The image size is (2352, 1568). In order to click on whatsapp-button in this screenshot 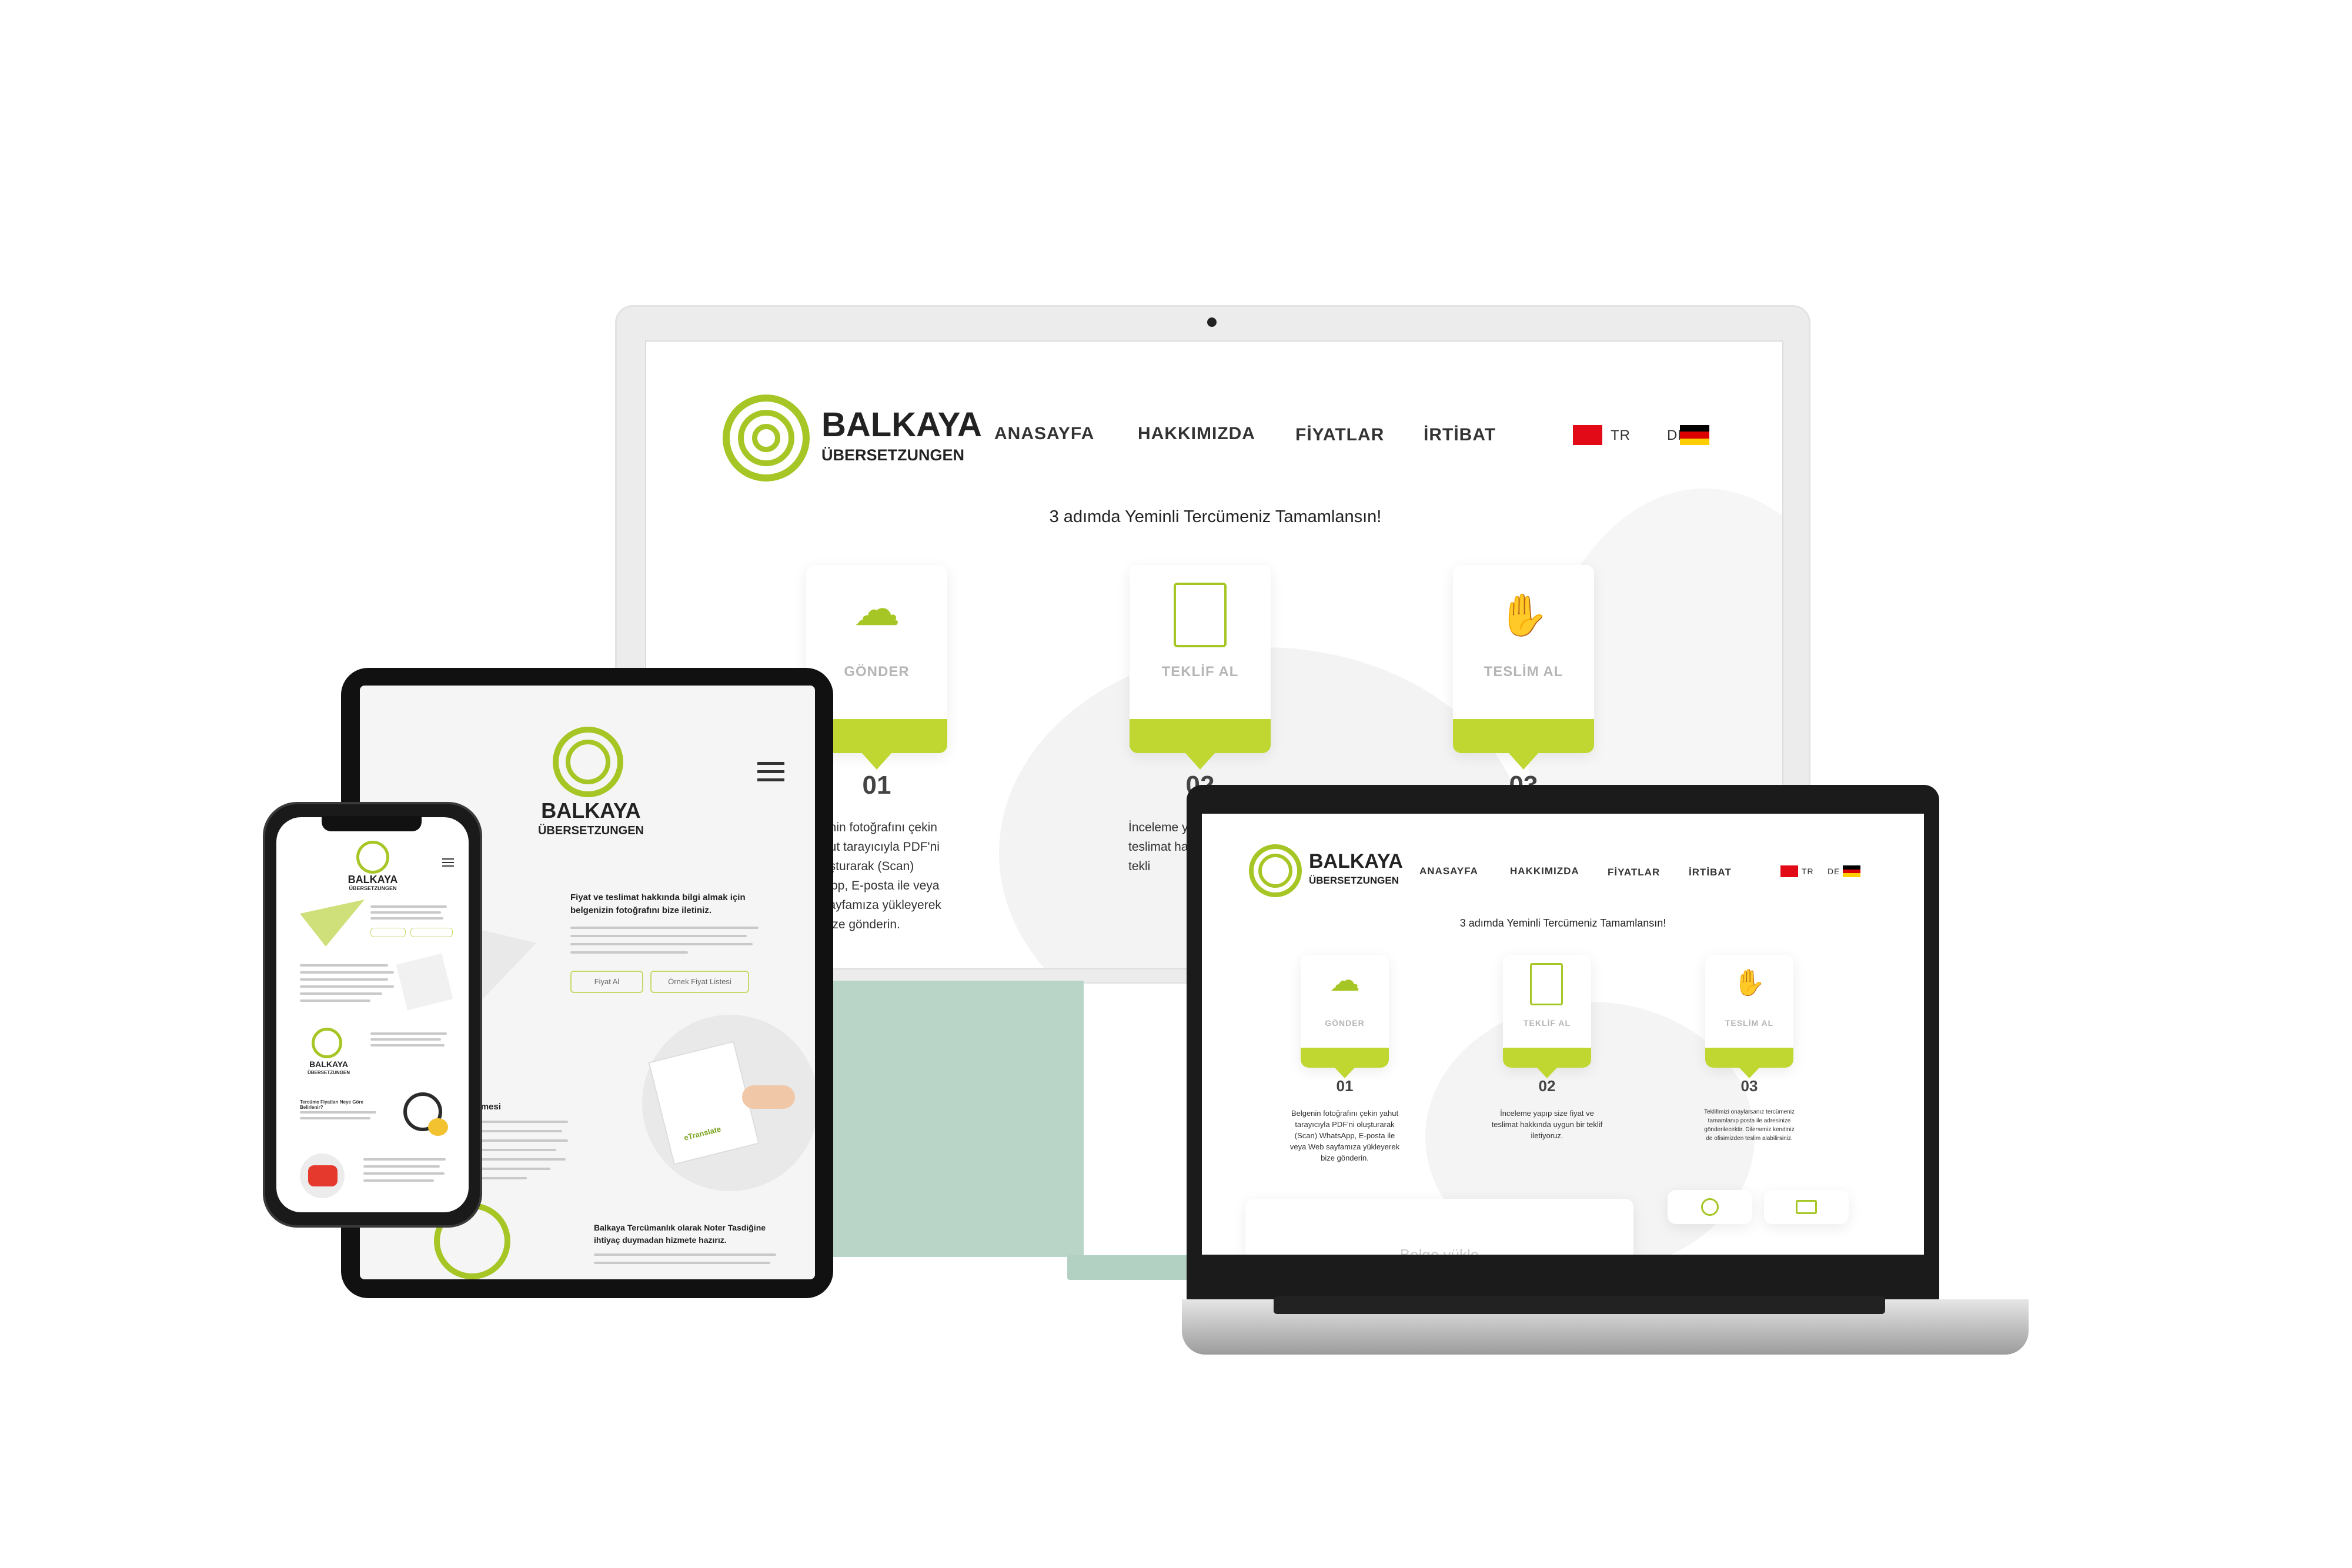, I will do `click(1710, 1207)`.